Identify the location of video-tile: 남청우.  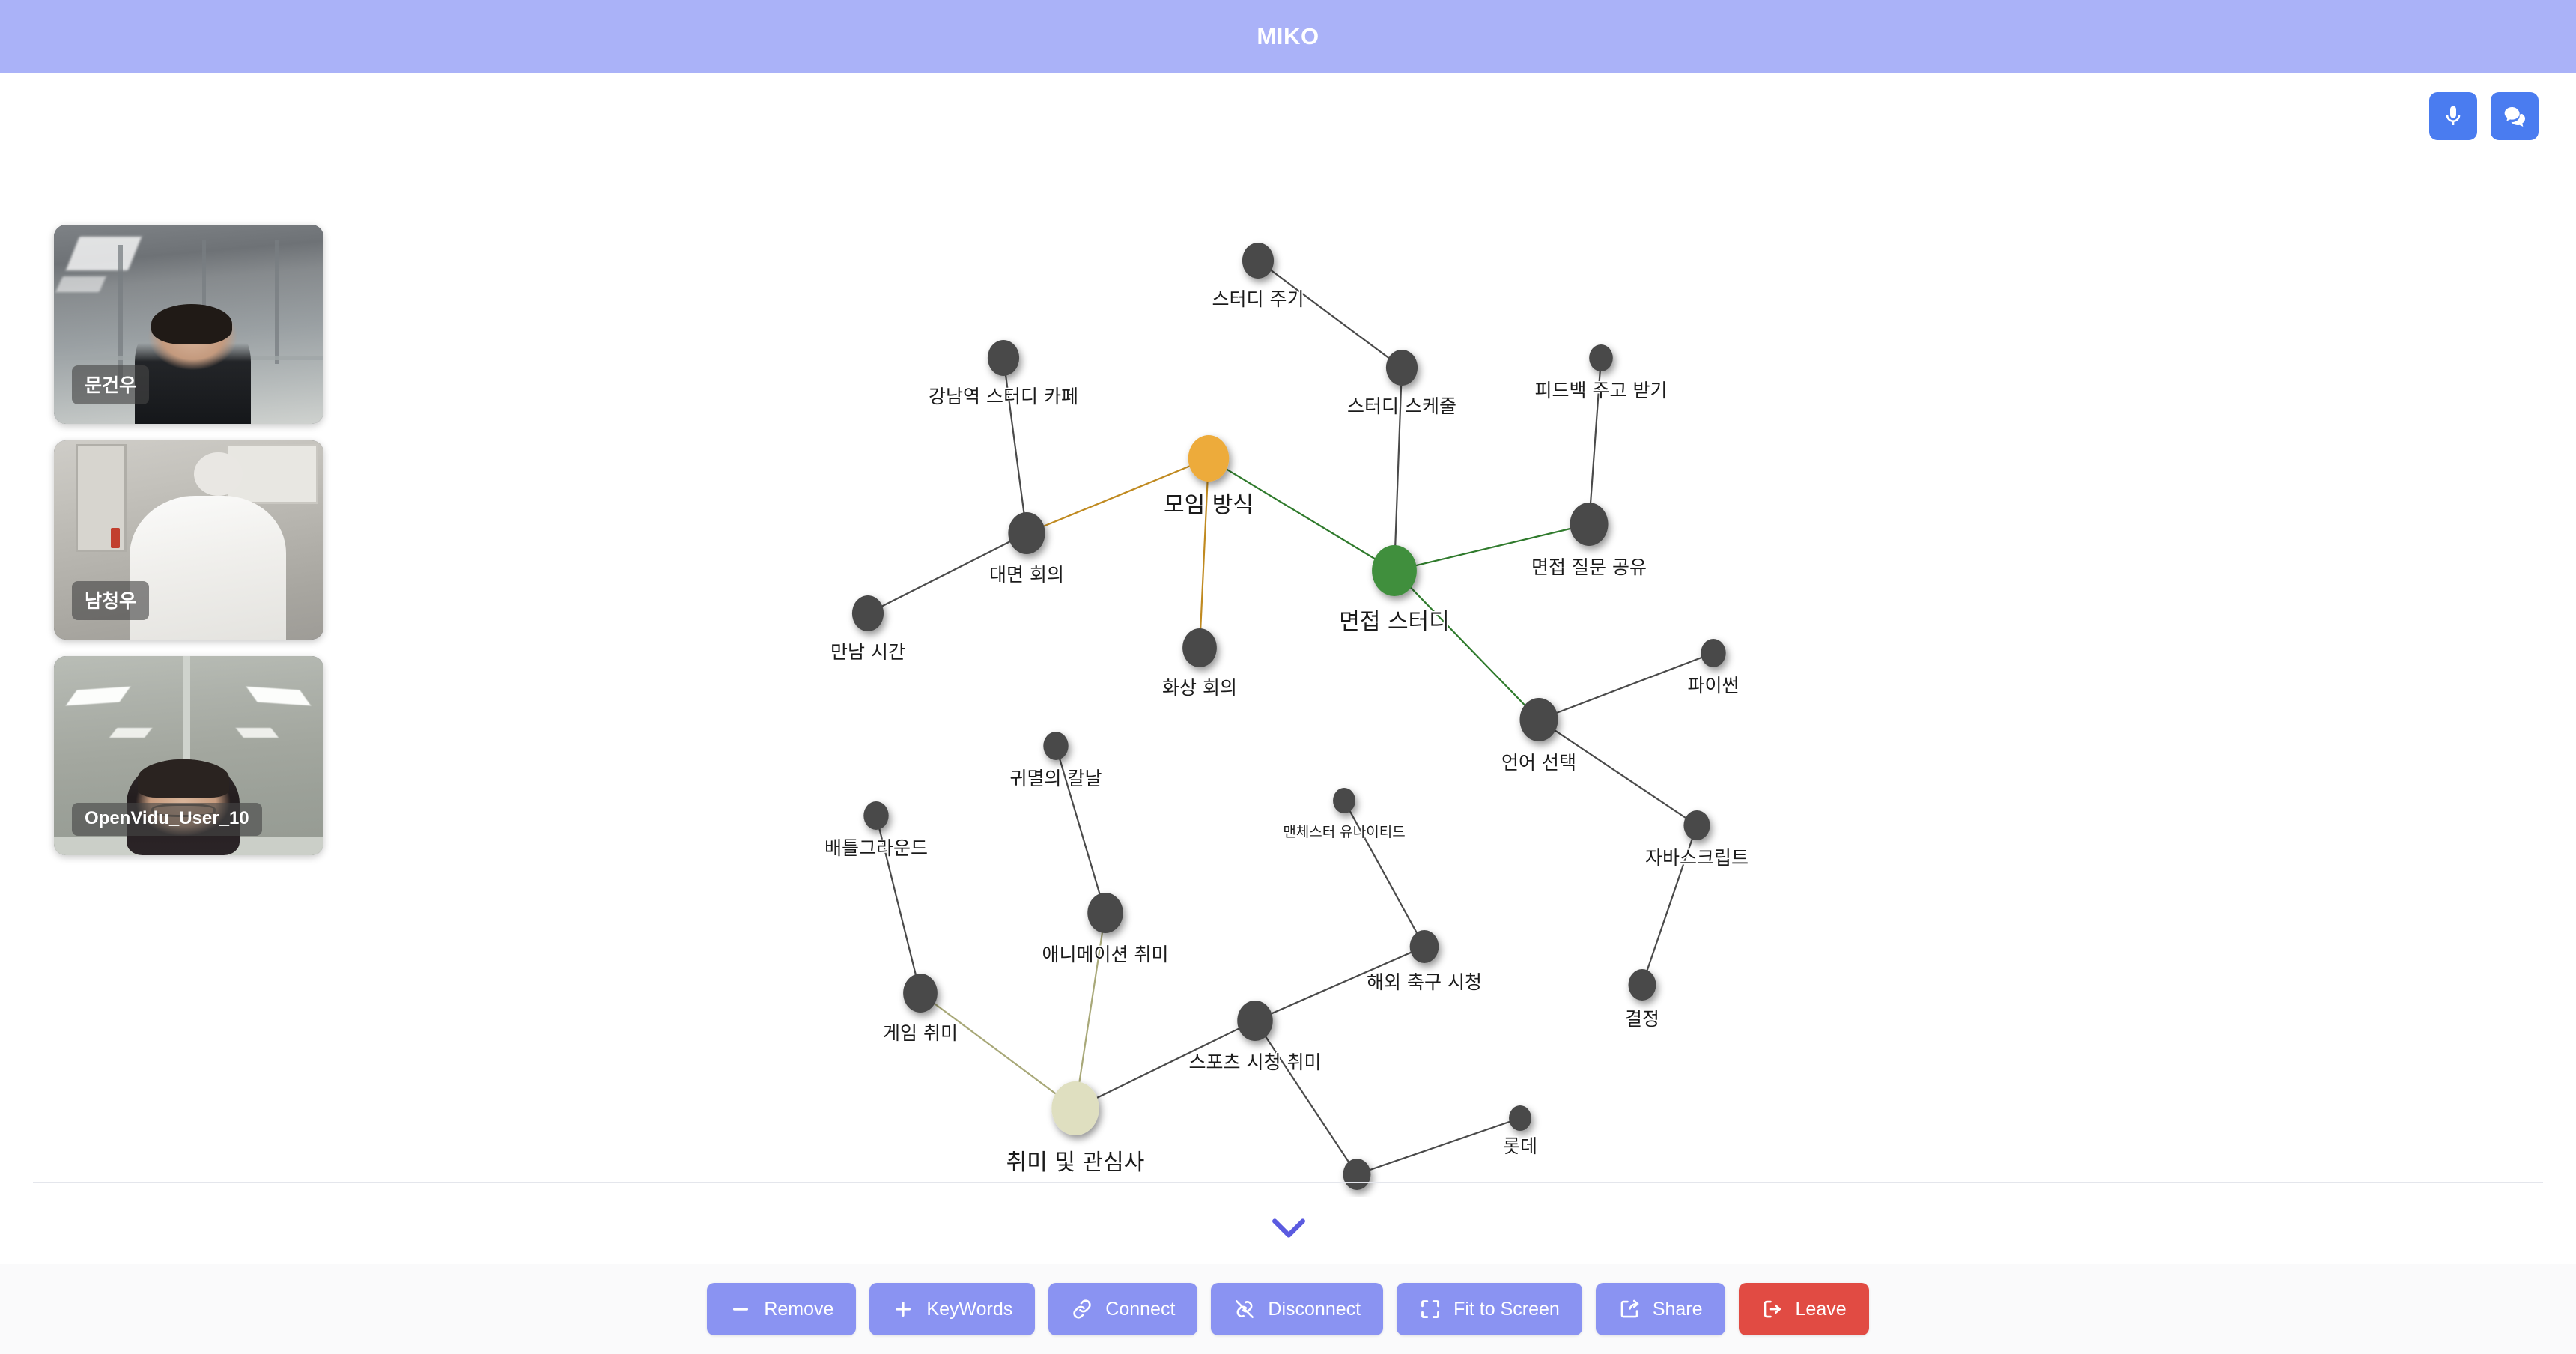
(188, 540).